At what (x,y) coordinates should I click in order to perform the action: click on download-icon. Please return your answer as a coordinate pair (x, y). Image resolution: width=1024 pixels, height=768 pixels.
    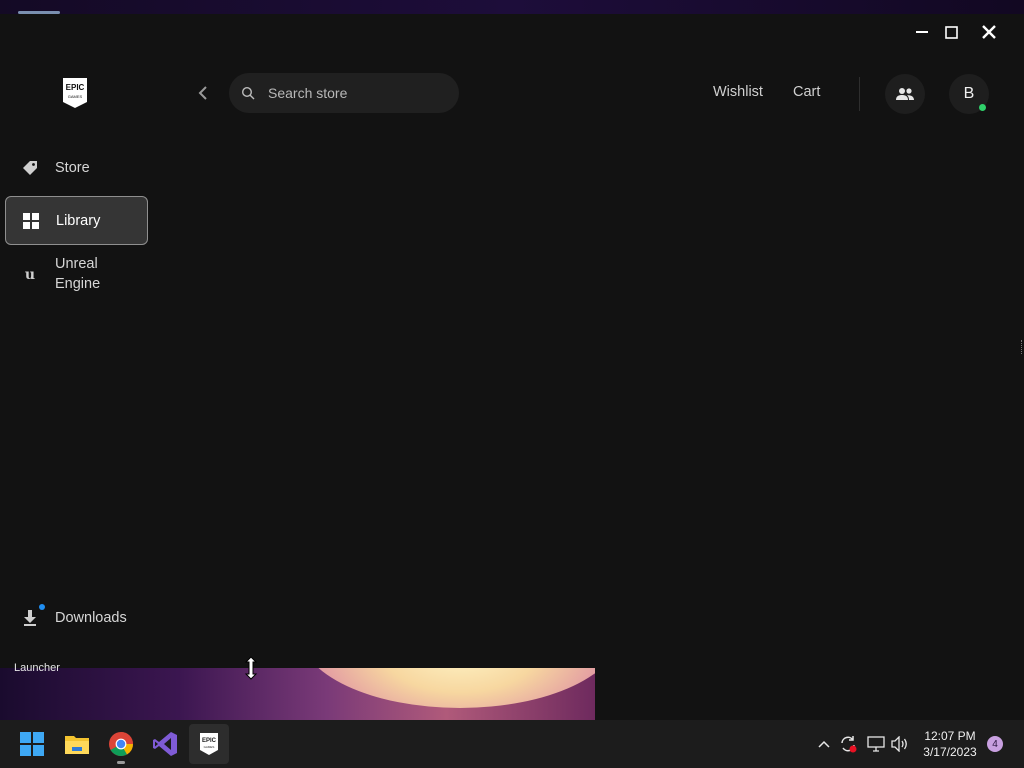
    Looking at the image, I should click on (30, 618).